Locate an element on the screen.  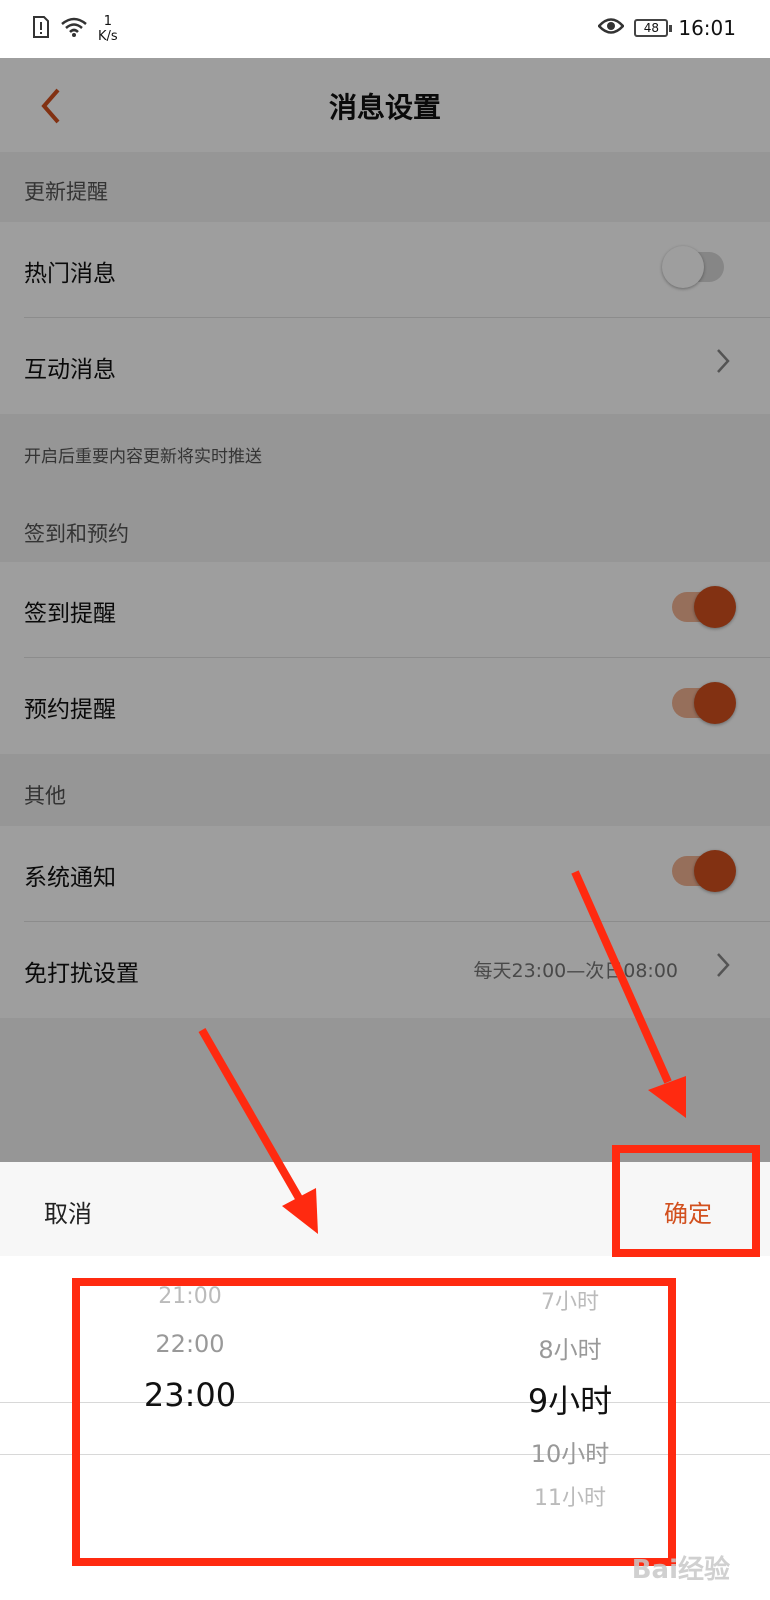
annotation-arrows is located at coordinates (442, 1052).